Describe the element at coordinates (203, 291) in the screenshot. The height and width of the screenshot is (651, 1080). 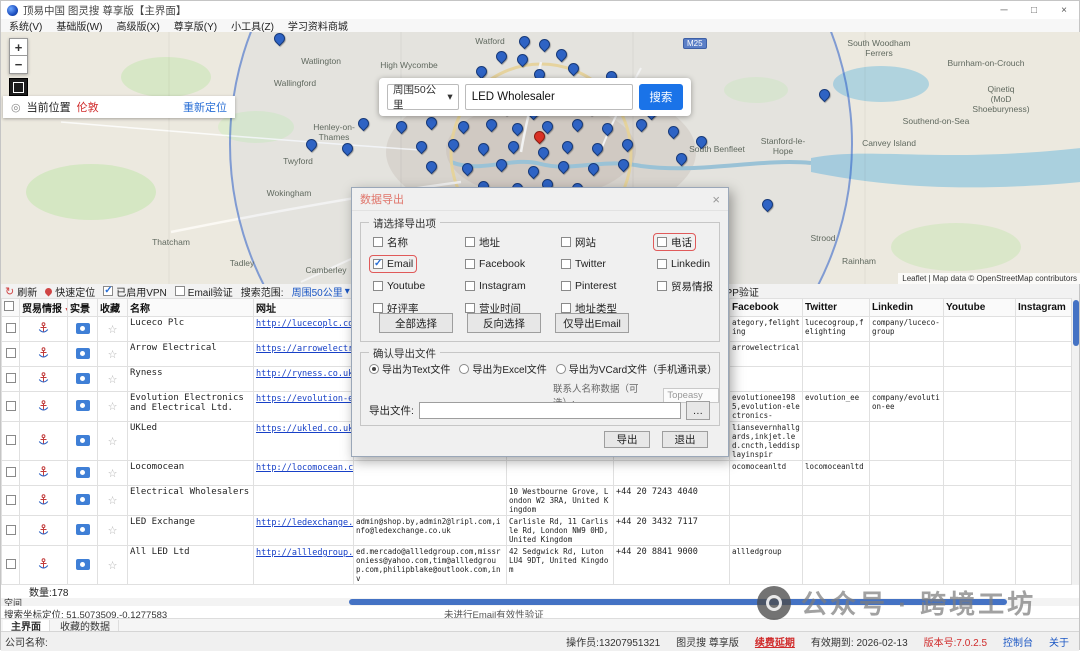
I see `email-verify-checkbox: Email验证` at that location.